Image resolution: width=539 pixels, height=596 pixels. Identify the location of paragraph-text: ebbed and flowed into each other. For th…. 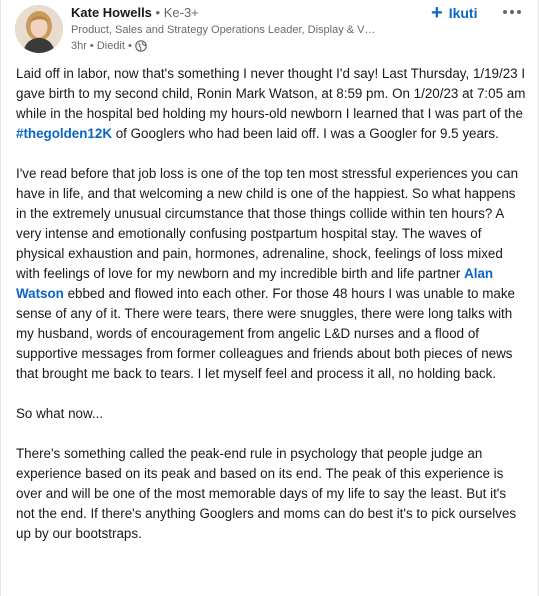
(265, 333).